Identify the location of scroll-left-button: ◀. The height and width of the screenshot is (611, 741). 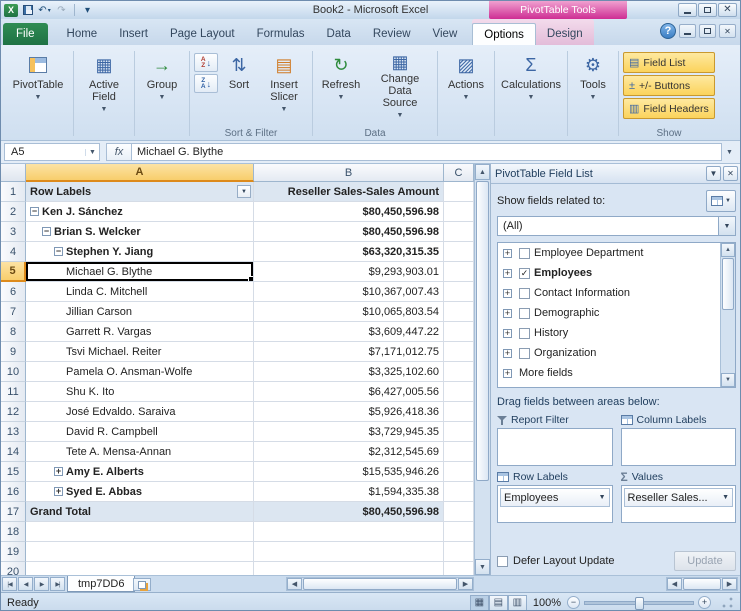
(294, 584).